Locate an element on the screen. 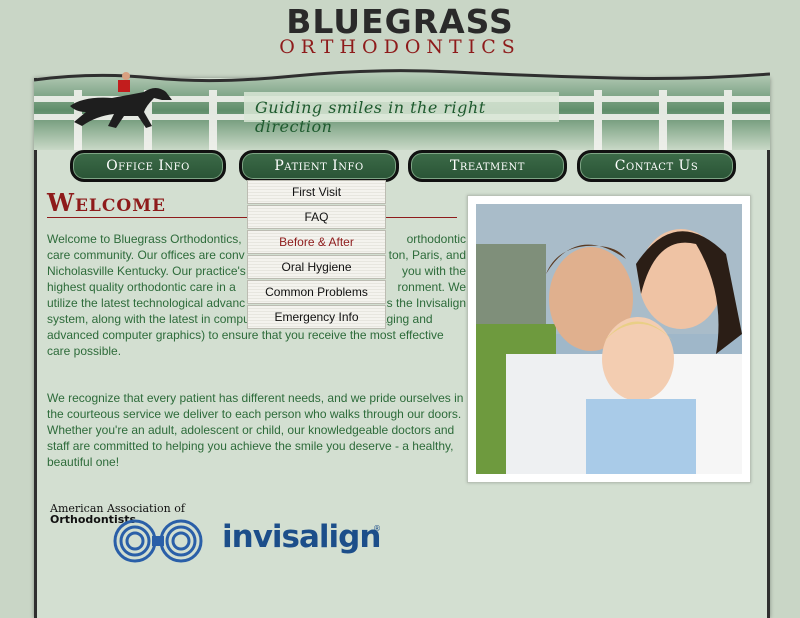  dropdown-item-common-problems: Common Problems is located at coordinates (316, 292).